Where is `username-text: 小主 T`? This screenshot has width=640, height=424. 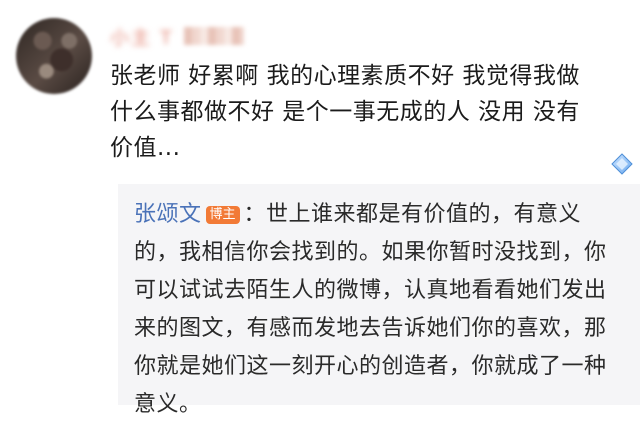
username-text: 小主 T is located at coordinates (142, 36).